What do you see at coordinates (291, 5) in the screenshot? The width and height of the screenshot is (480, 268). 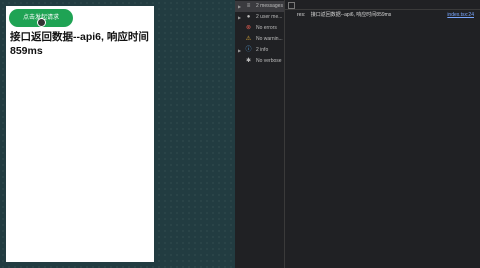 I see `filter-checkbox` at bounding box center [291, 5].